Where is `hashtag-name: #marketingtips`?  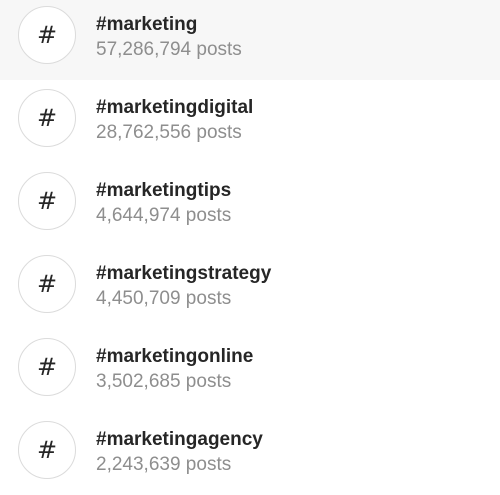
hashtag-name: #marketingtips is located at coordinates (164, 190).